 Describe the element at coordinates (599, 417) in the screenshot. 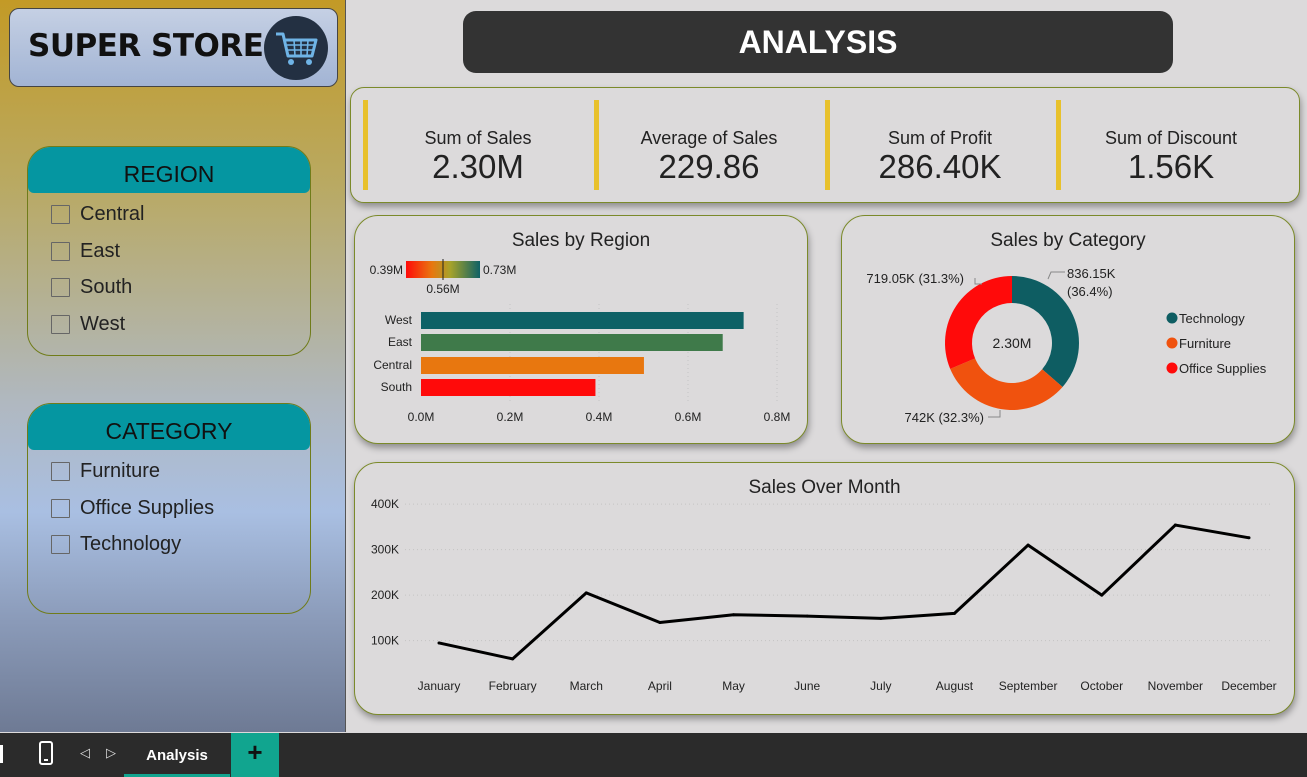

I see `x-tick-label: 0.4M` at that location.